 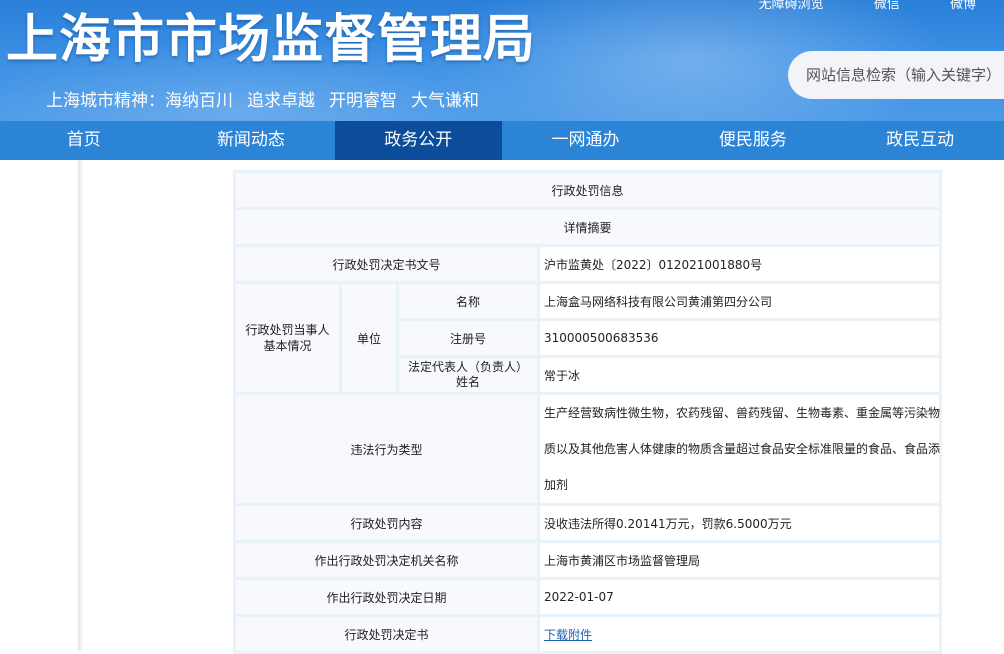 I want to click on table-row: 作出行政处罚决定日期 2022-01-07, so click(x=588, y=597).